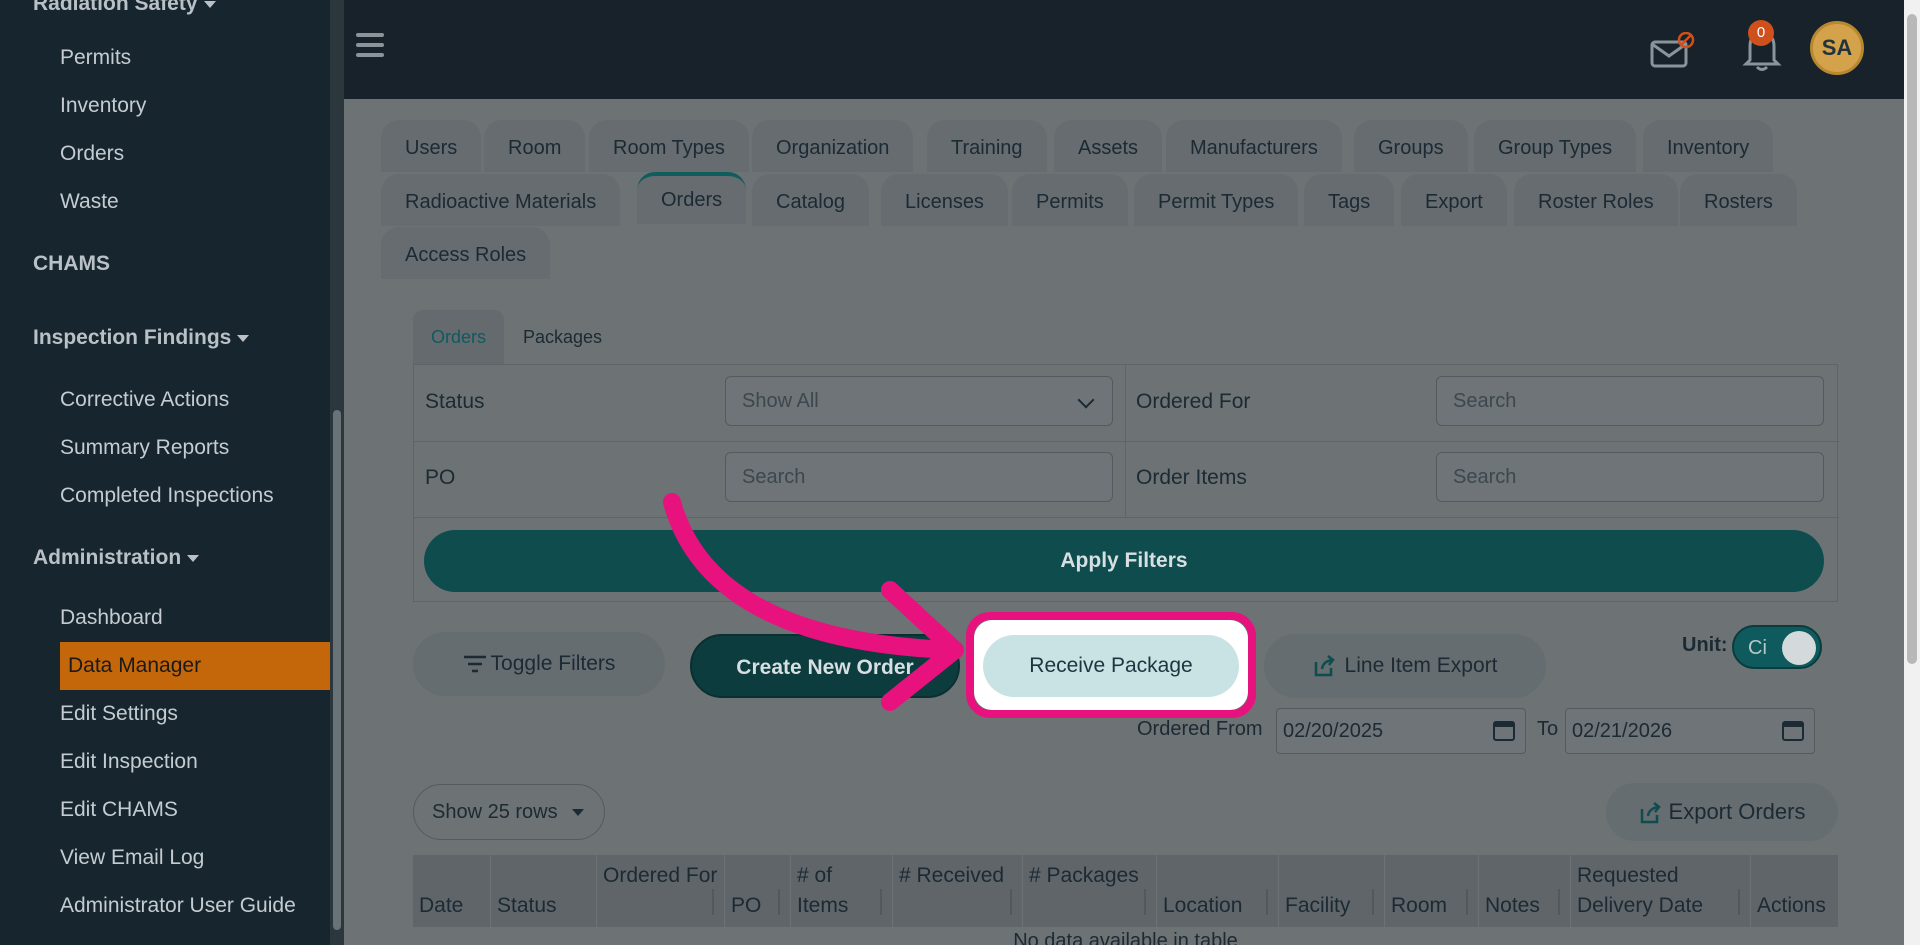 This screenshot has height=945, width=1920. I want to click on sidebar-item-edit-inspection: Edit Inspection, so click(129, 762).